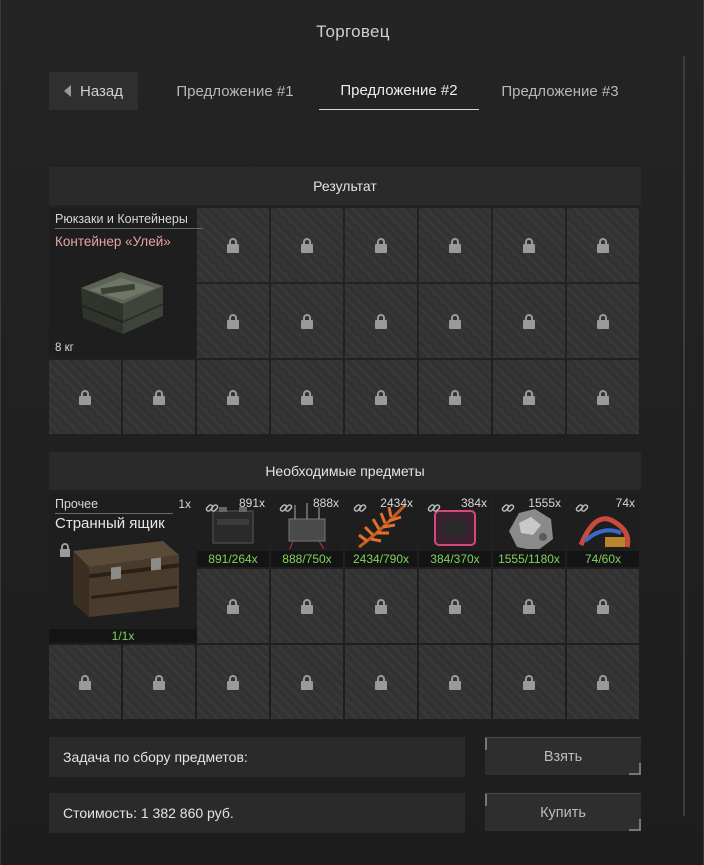 The image size is (704, 865). Describe the element at coordinates (396, 503) in the screenshot. I see `required-item-count: 2434x` at that location.